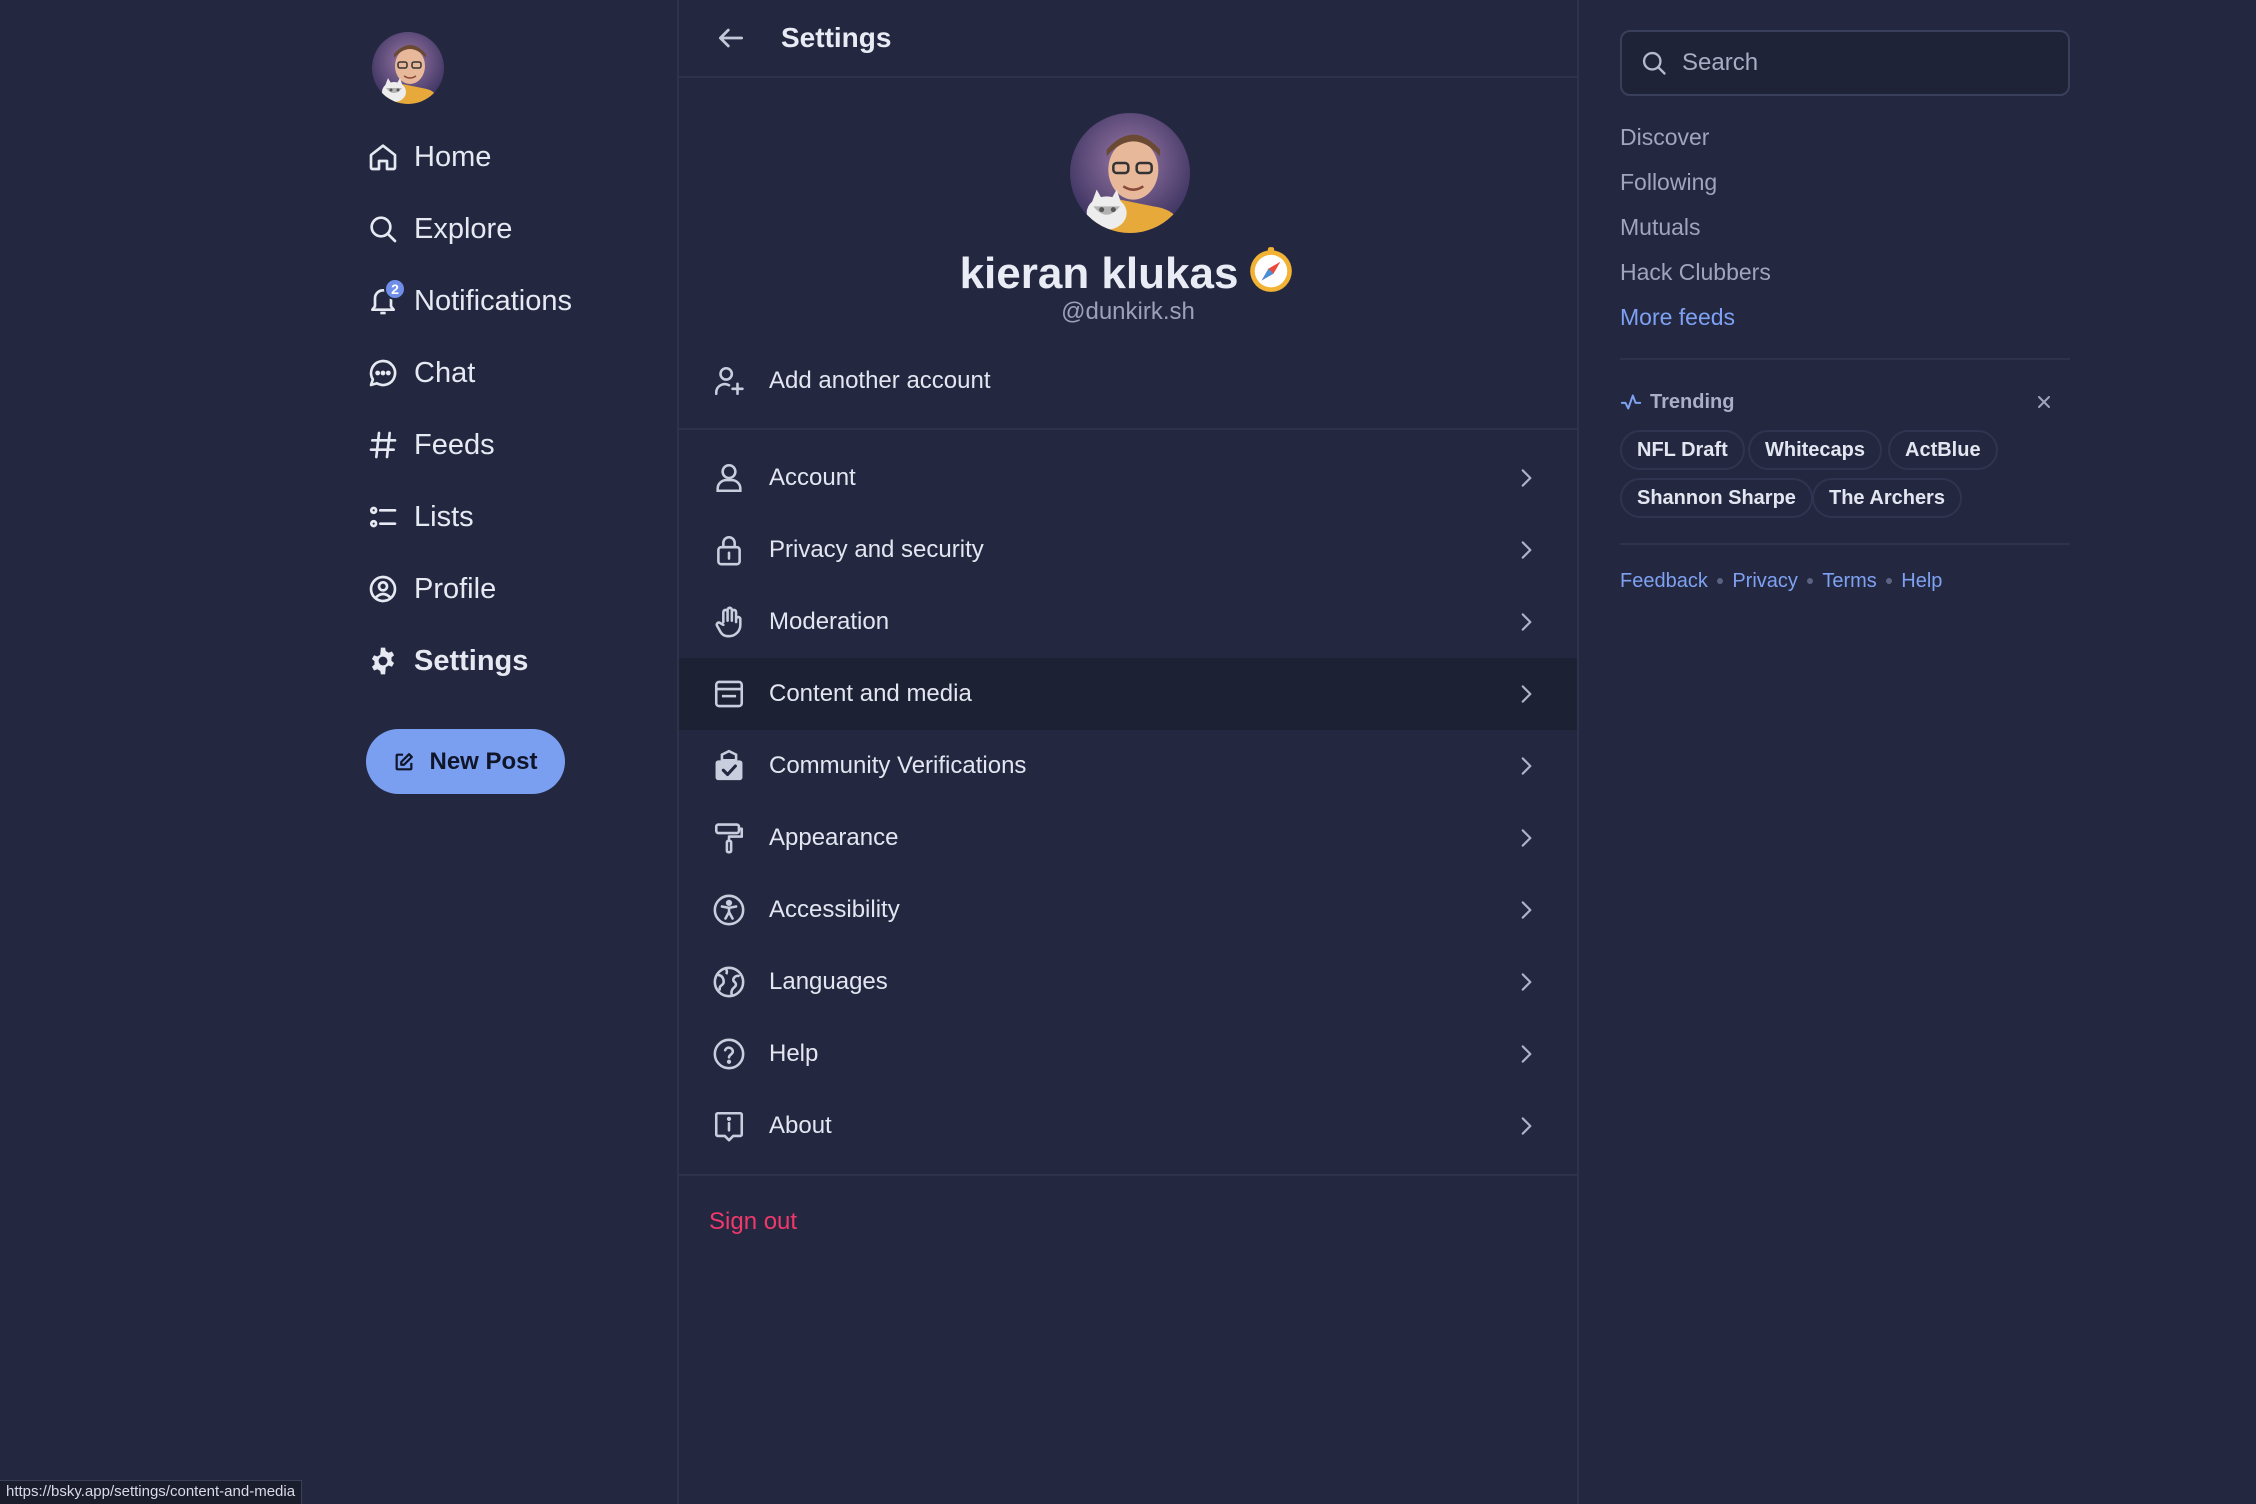 This screenshot has width=2256, height=1504. Describe the element at coordinates (1128, 838) in the screenshot. I see `settings-row-appearance: Appearance` at that location.